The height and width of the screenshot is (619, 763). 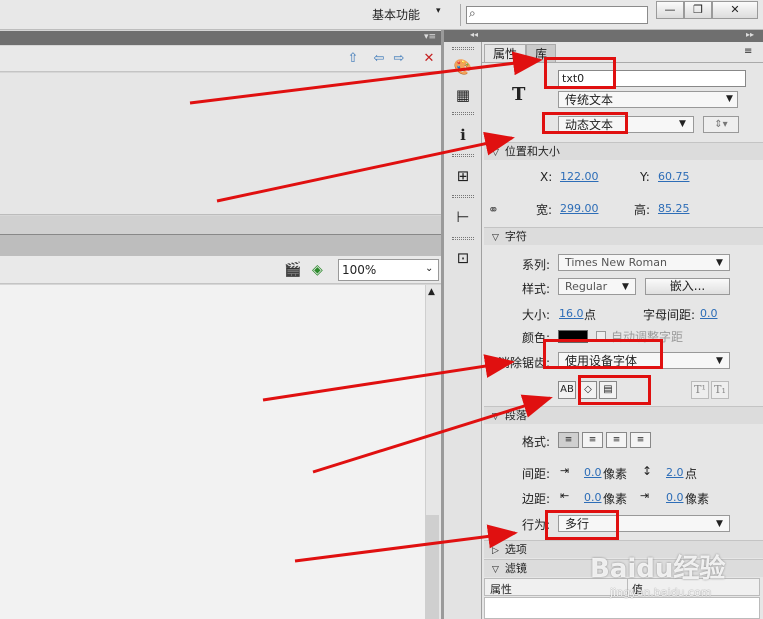 What do you see at coordinates (623, 415) in the screenshot?
I see `section-paragraph: ▽ 段落` at bounding box center [623, 415].